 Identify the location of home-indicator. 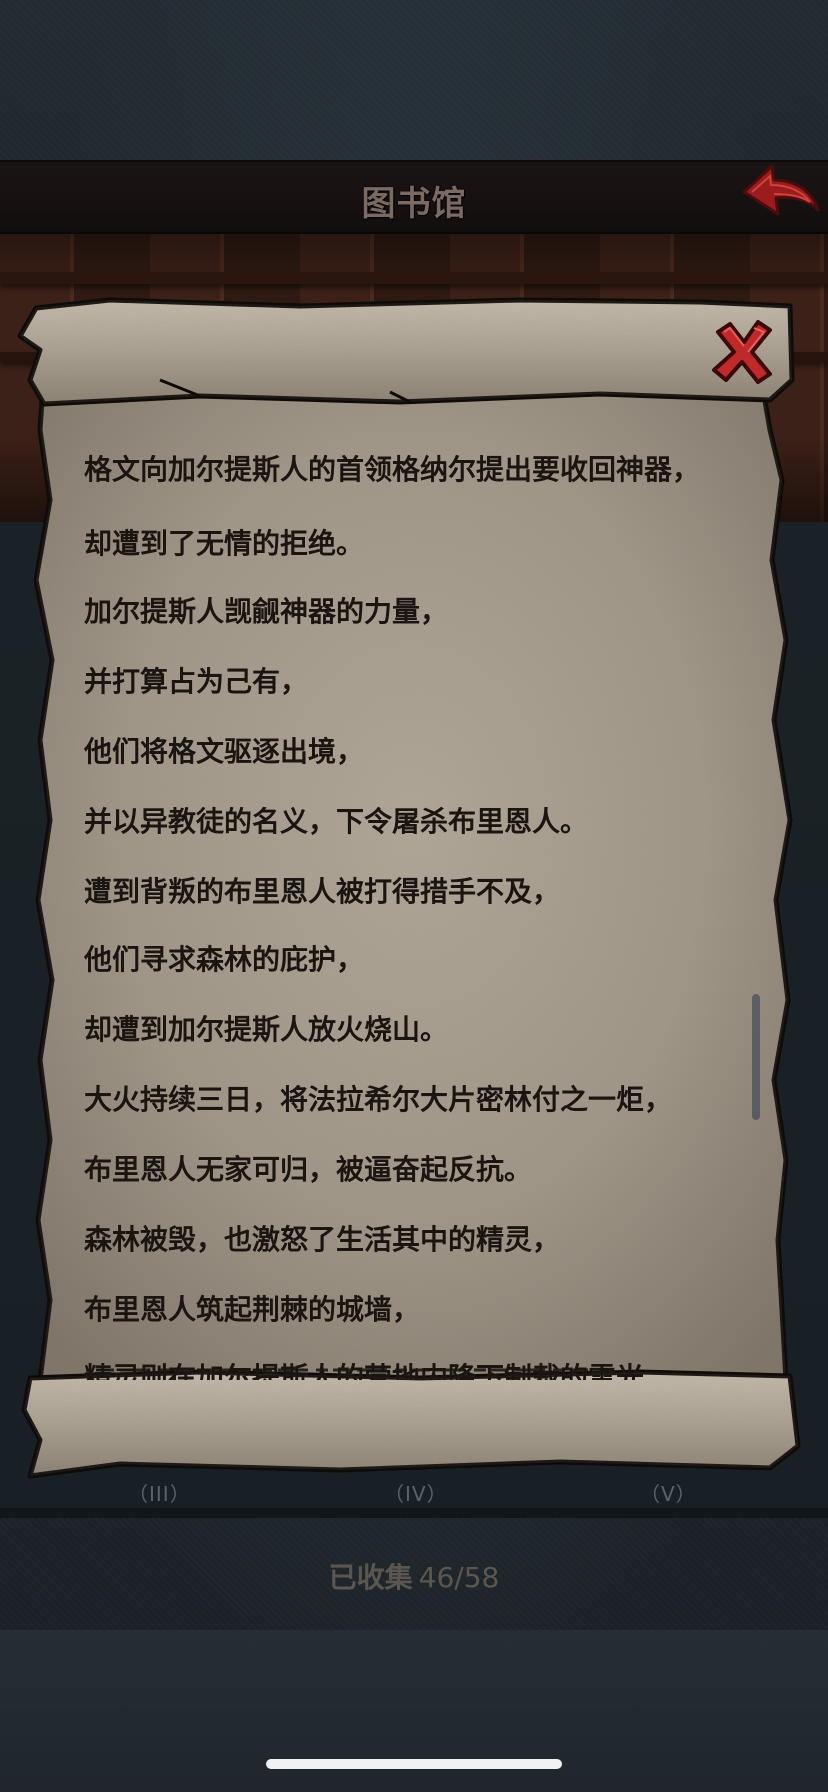
(414, 1764).